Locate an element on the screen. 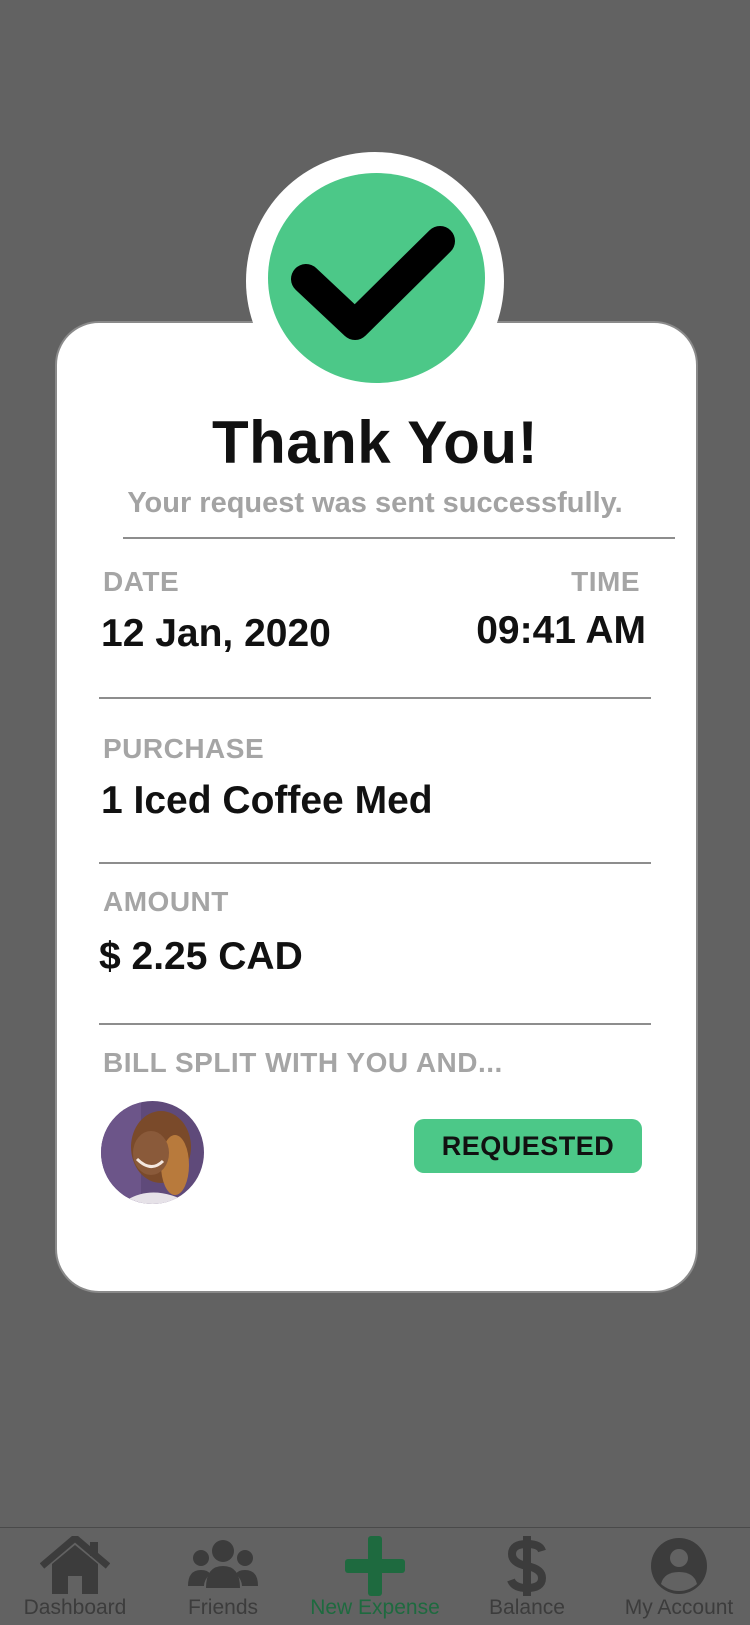 The height and width of the screenshot is (1625, 750). dollar-icon is located at coordinates (527, 1566).